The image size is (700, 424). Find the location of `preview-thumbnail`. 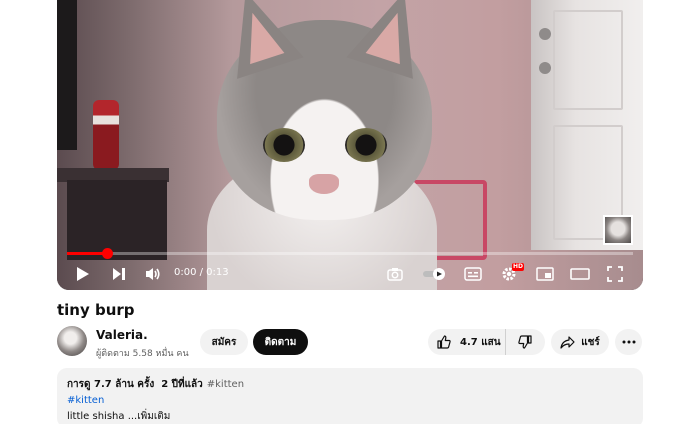

preview-thumbnail is located at coordinates (618, 230).